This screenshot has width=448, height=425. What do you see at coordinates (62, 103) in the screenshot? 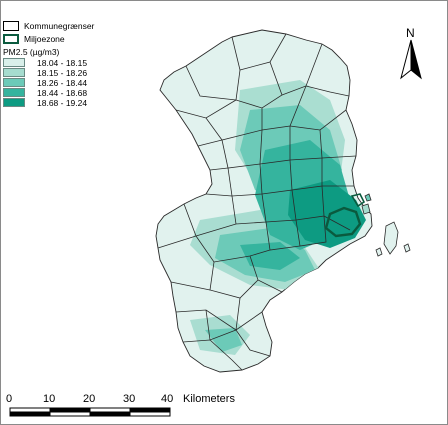
I see `class-label-5: 18.68 - 19.24` at bounding box center [62, 103].